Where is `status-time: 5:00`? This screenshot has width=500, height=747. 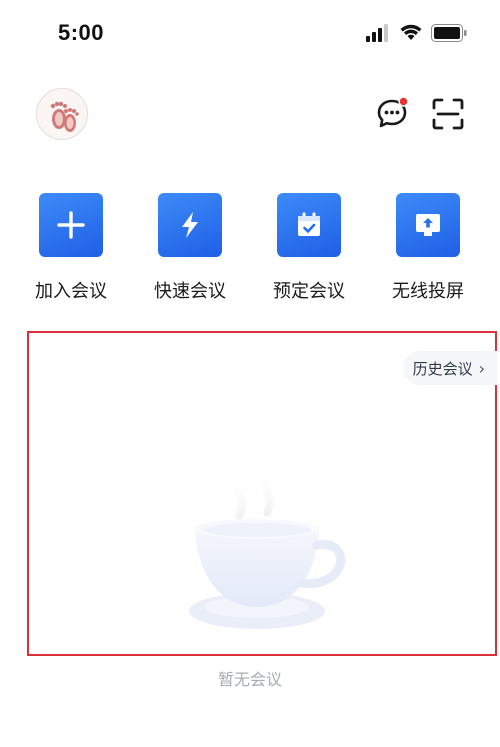 status-time: 5:00 is located at coordinates (81, 32).